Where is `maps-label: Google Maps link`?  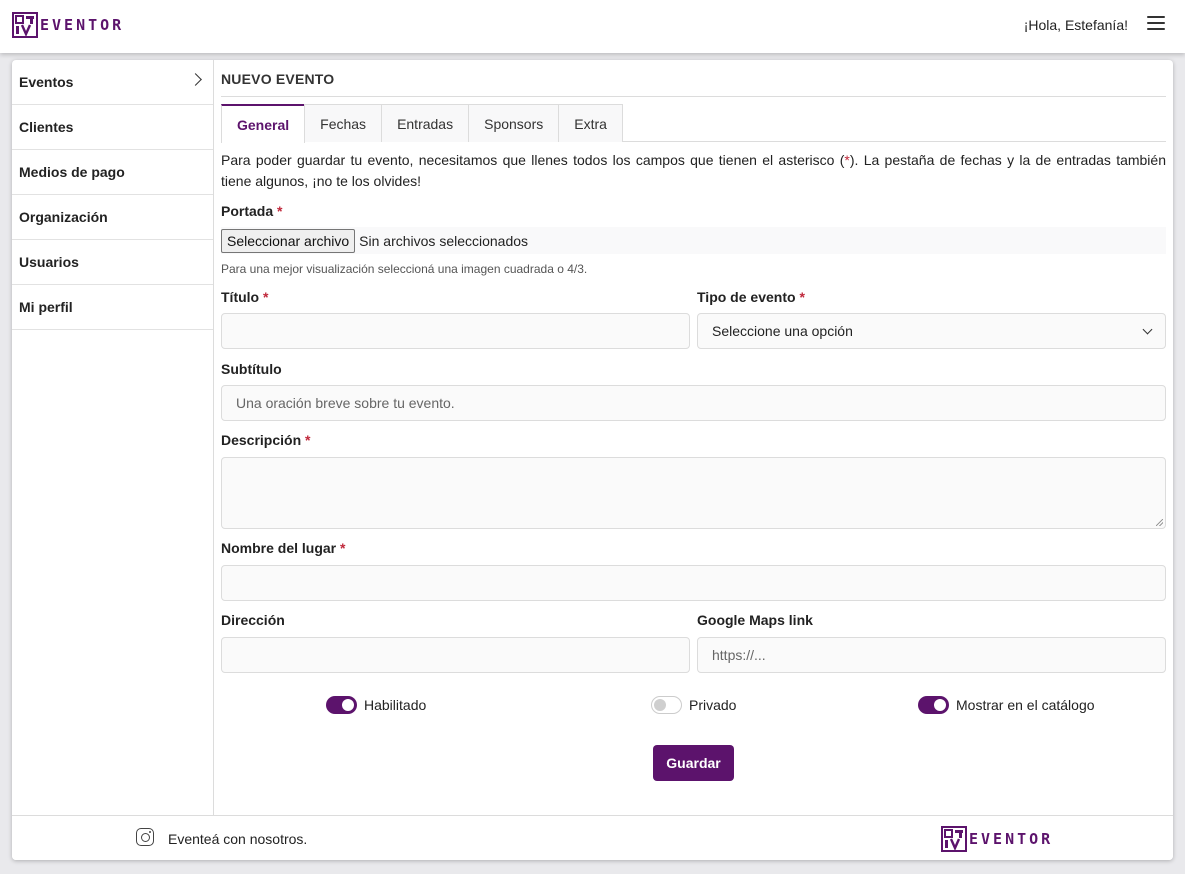
maps-label: Google Maps link is located at coordinates (755, 620).